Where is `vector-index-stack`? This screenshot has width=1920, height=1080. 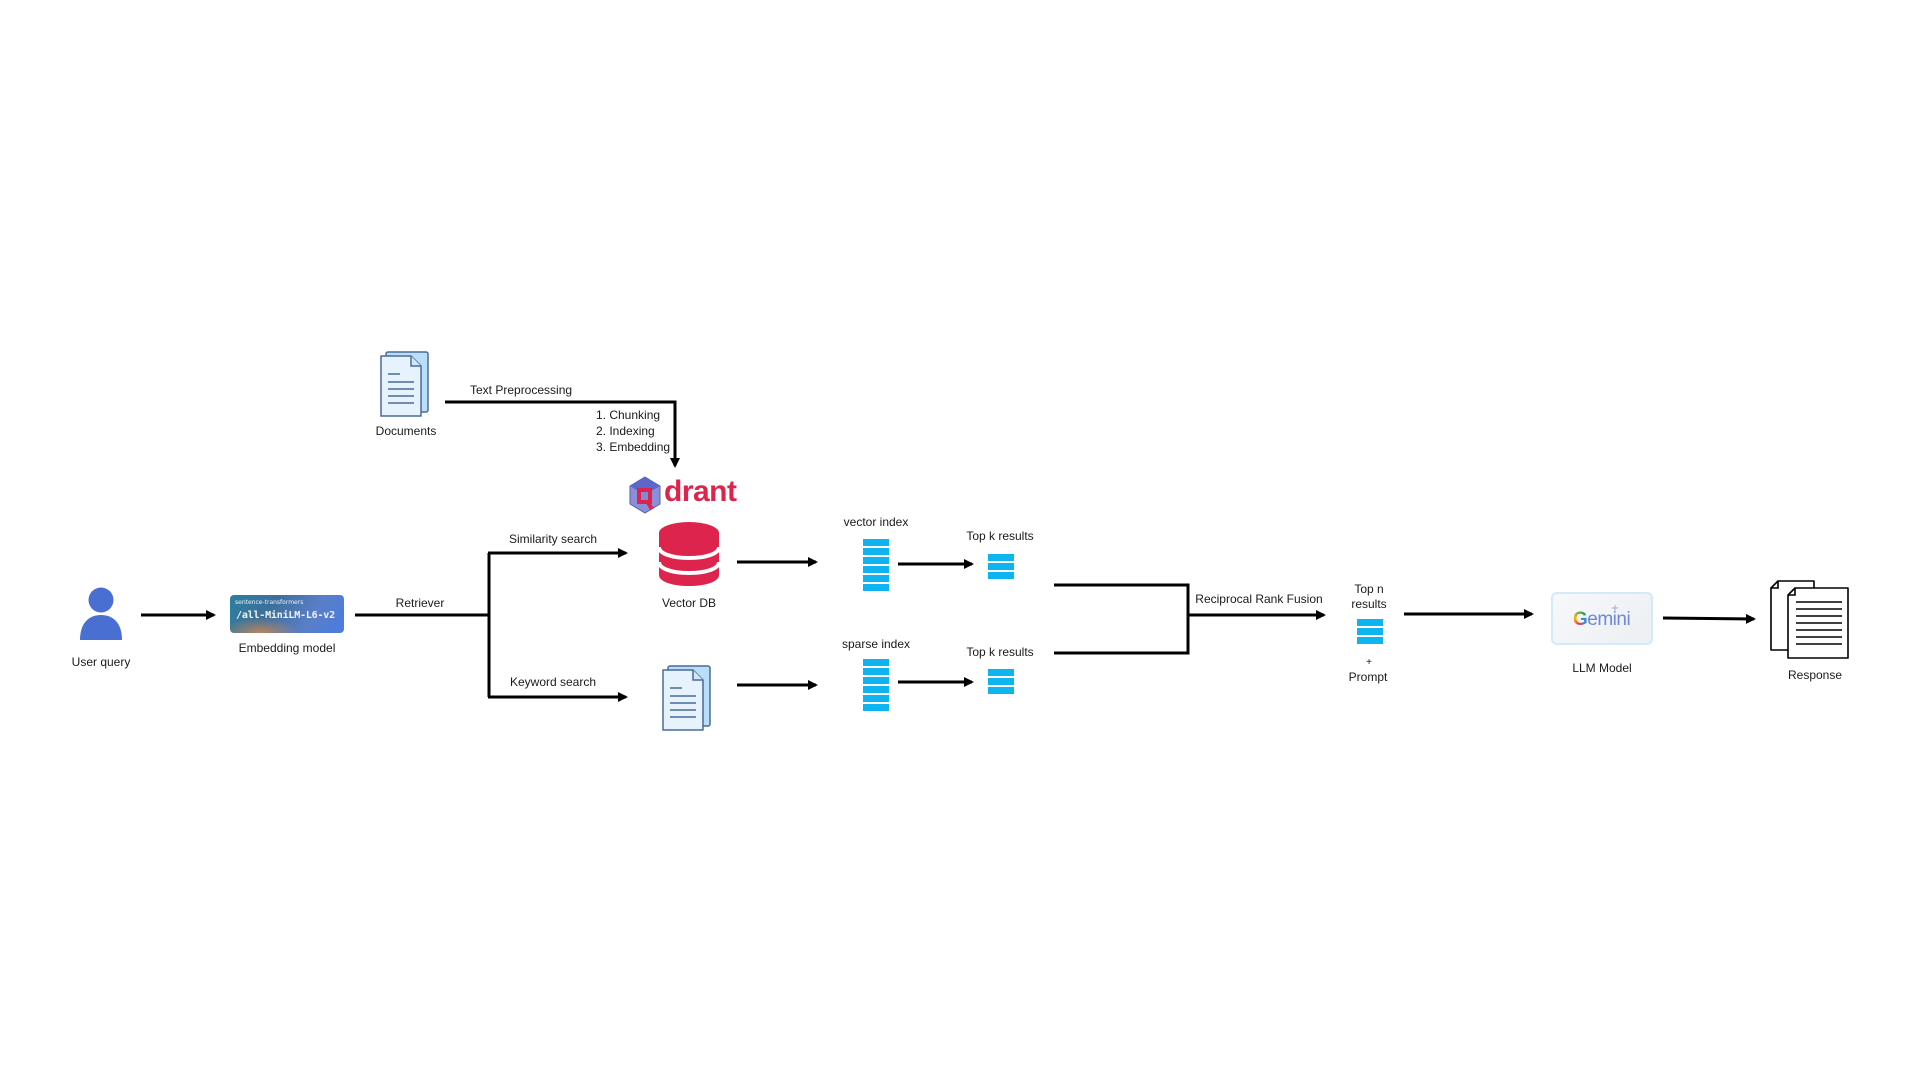 vector-index-stack is located at coordinates (876, 566).